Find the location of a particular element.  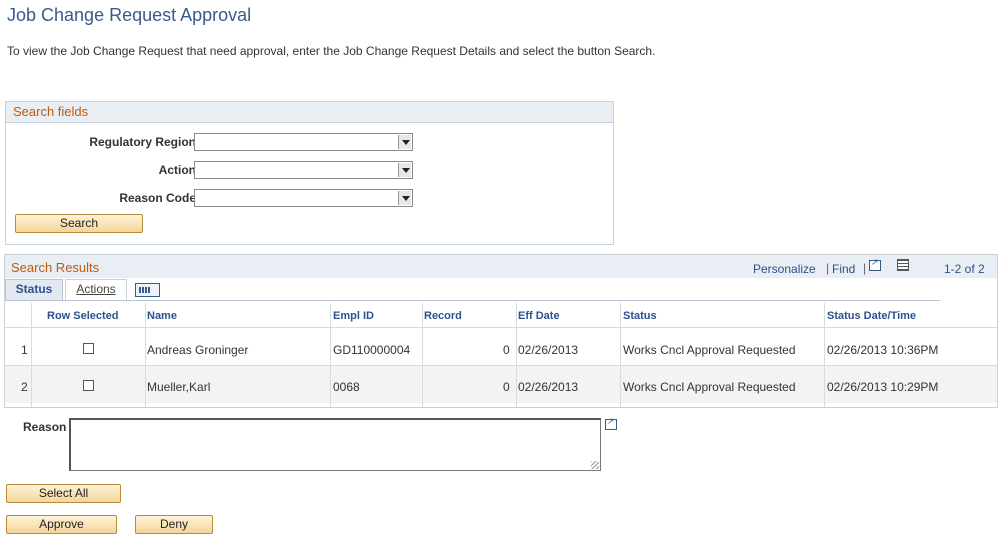

col-status-datetime: Status Date/Time is located at coordinates (872, 316).